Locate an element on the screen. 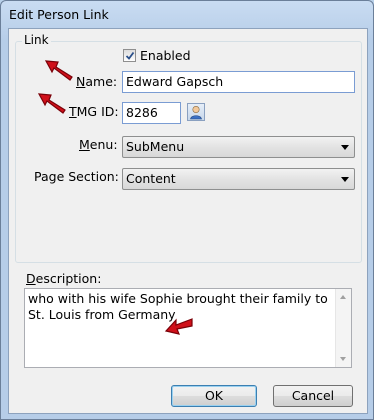 Image resolution: width=374 pixels, height=420 pixels. enabled-checkbox is located at coordinates (129, 55).